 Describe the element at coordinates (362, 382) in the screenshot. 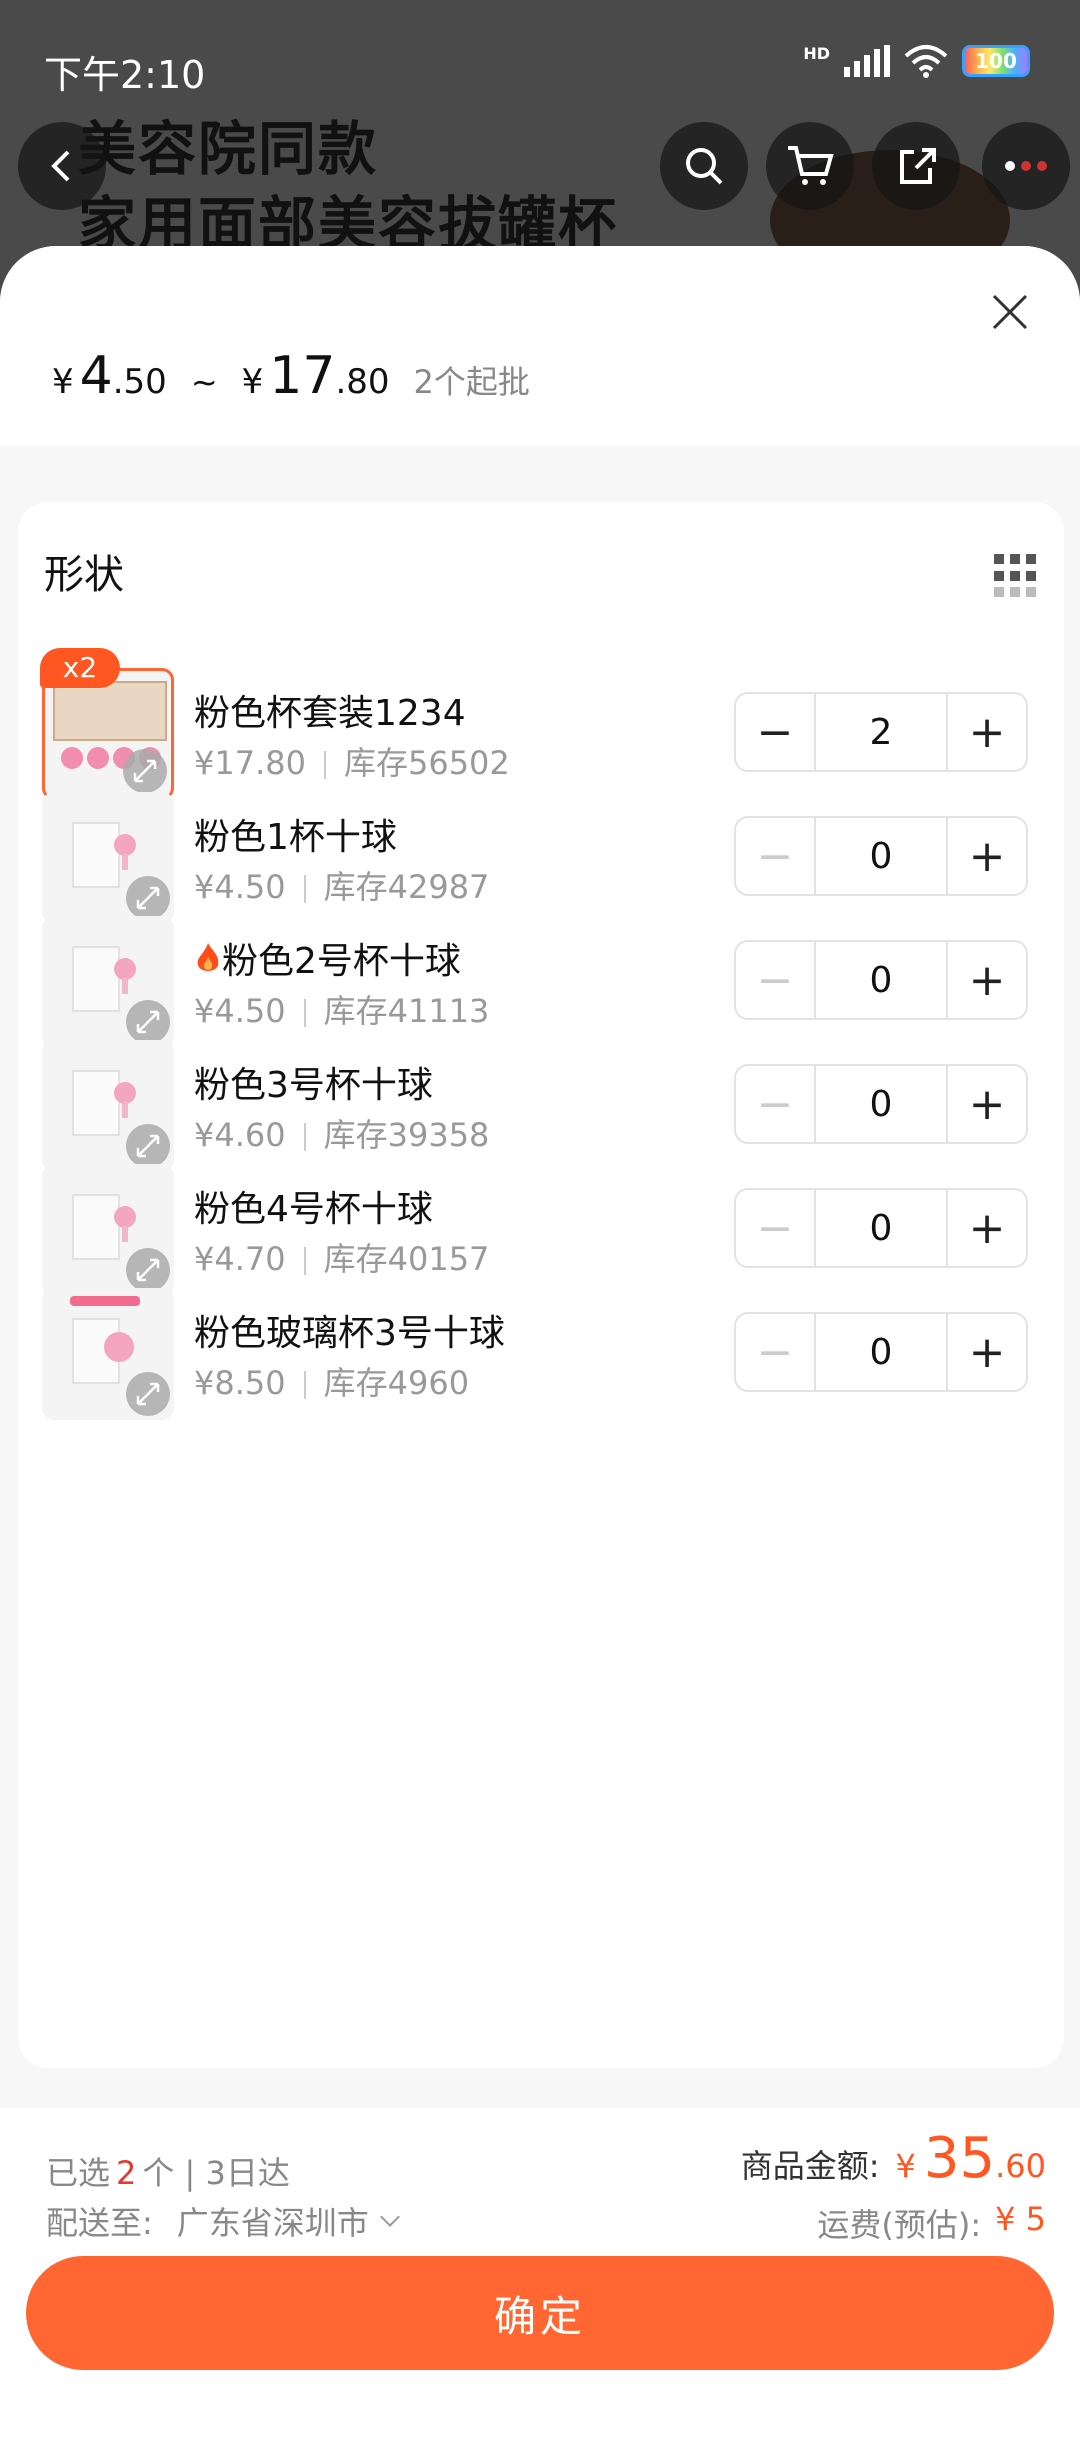

I see `max-price-dec: .80` at that location.